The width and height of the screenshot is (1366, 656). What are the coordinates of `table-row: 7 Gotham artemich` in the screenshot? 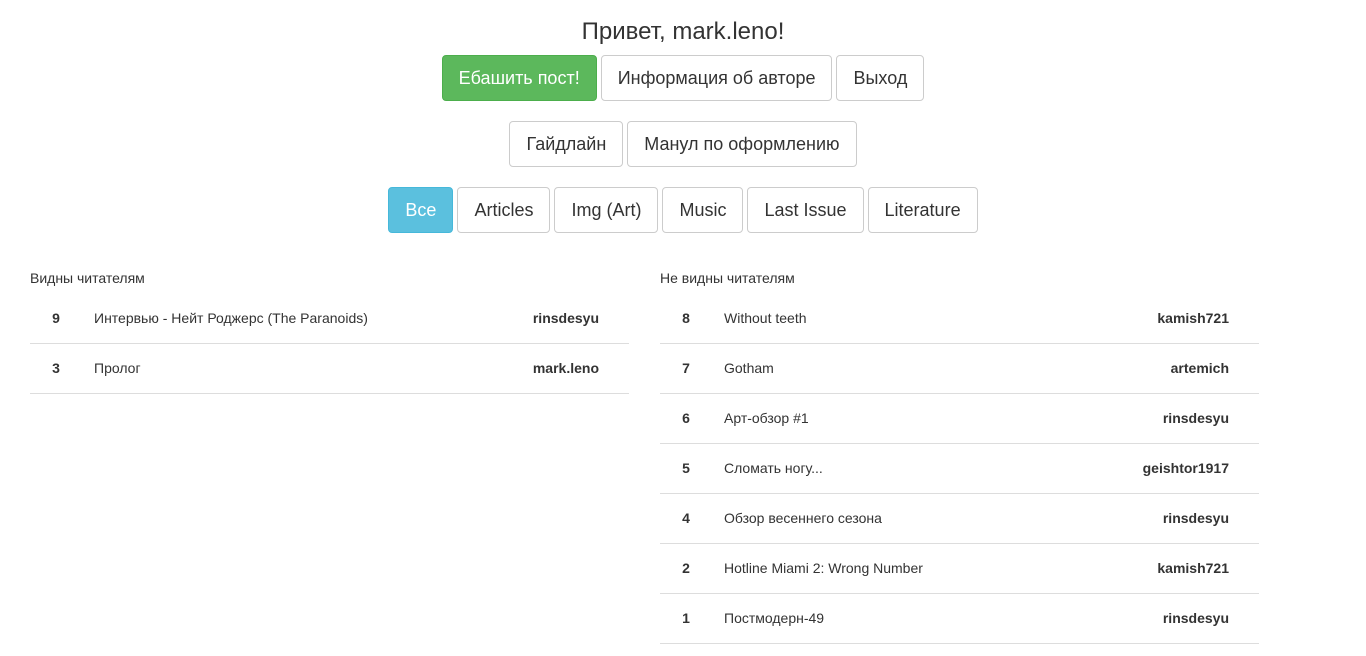 It's located at (959, 368).